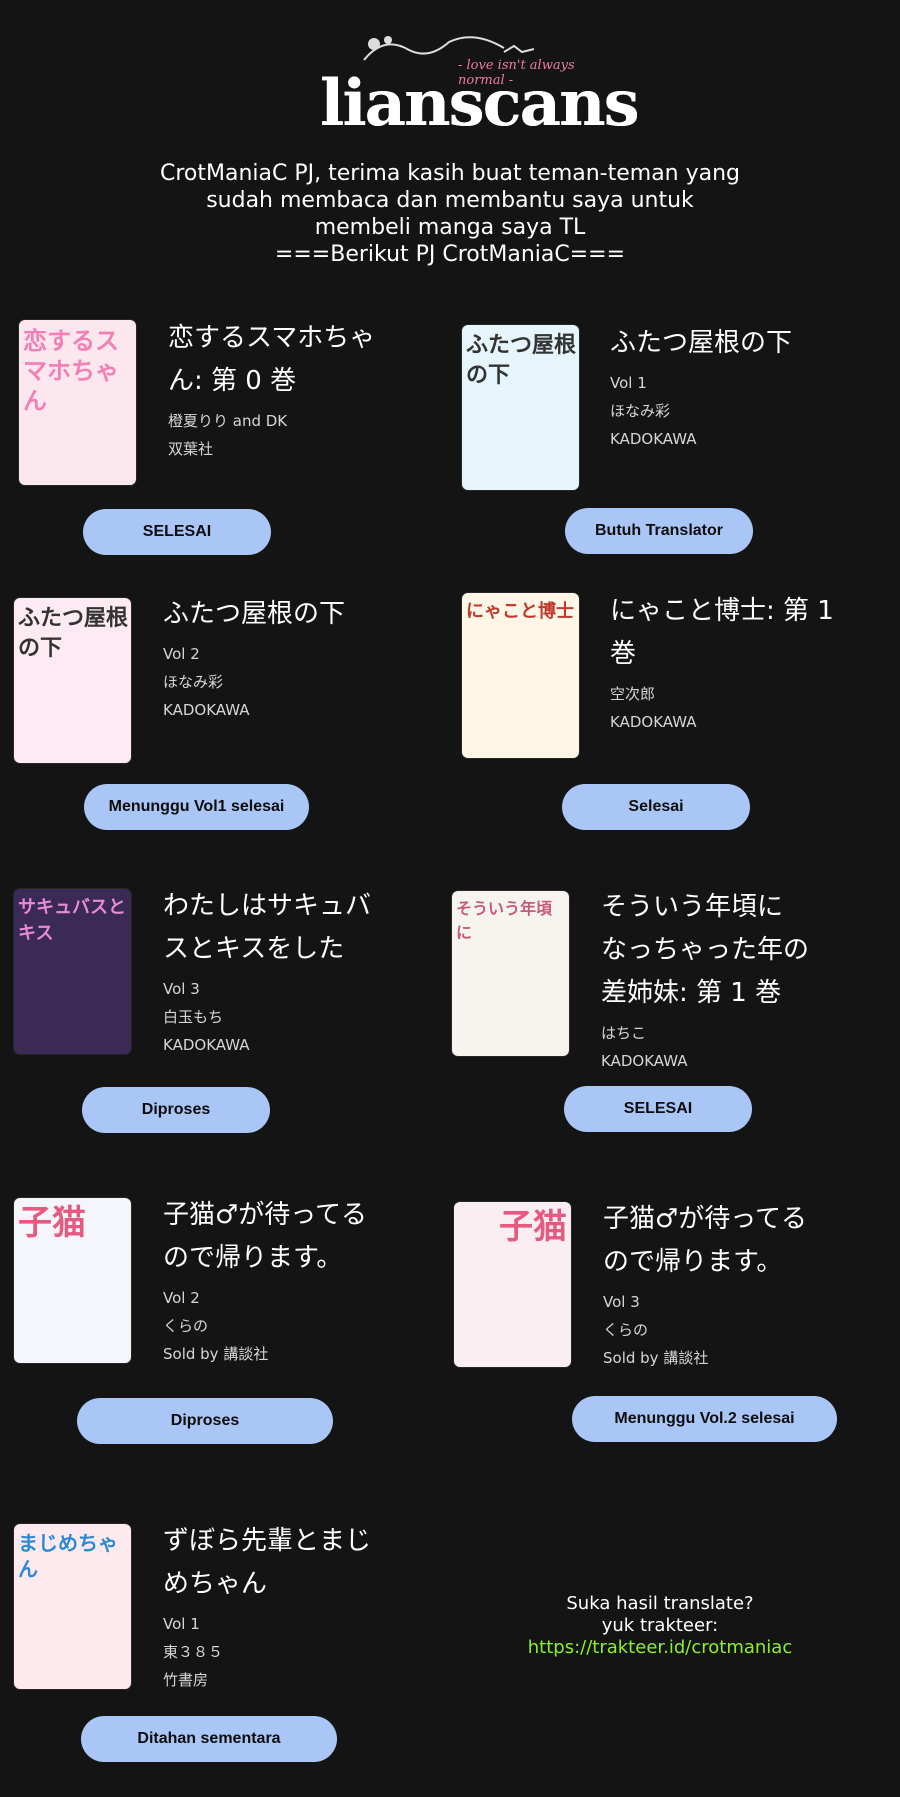 The image size is (900, 1797). Describe the element at coordinates (186, 1680) in the screenshot. I see `manga-publisher: 竹書房` at that location.